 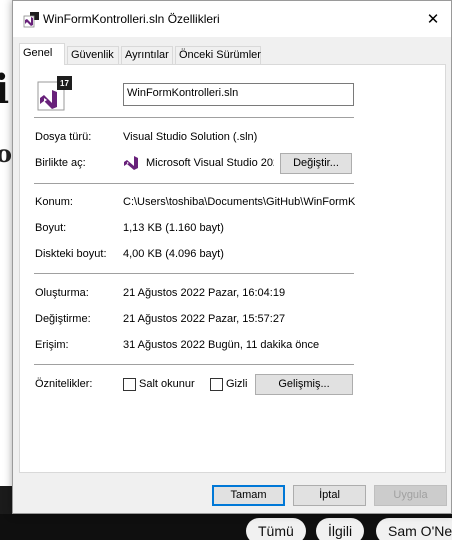 What do you see at coordinates (329, 495) in the screenshot?
I see `cancel-button: İptal` at bounding box center [329, 495].